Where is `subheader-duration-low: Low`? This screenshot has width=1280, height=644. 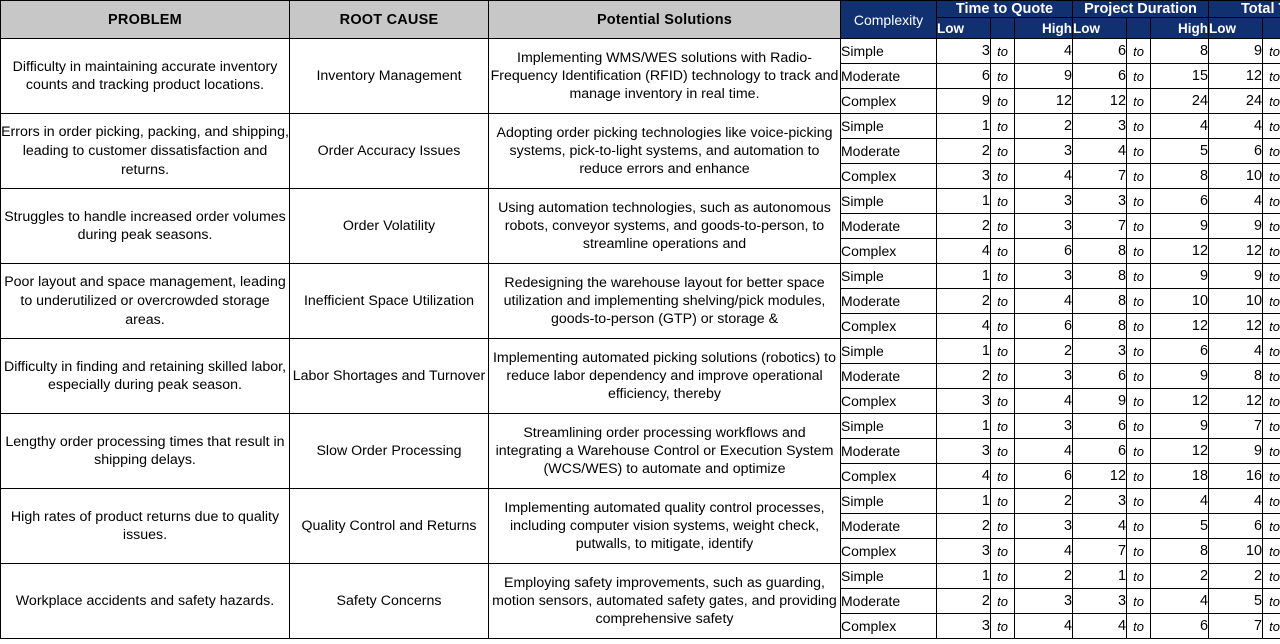
subheader-duration-low: Low is located at coordinates (1100, 28).